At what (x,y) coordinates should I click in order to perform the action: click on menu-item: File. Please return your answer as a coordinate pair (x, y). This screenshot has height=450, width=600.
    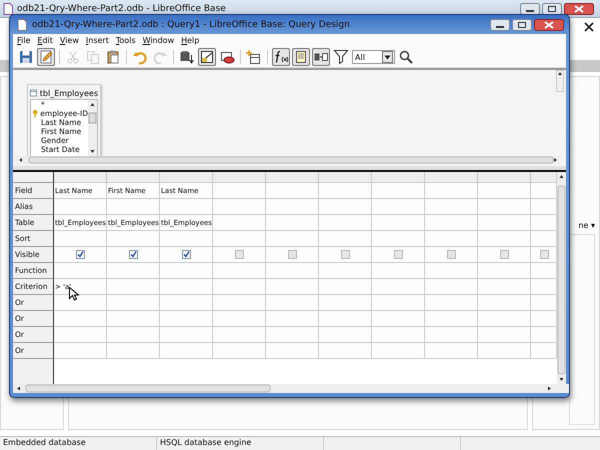
    Looking at the image, I should click on (23, 40).